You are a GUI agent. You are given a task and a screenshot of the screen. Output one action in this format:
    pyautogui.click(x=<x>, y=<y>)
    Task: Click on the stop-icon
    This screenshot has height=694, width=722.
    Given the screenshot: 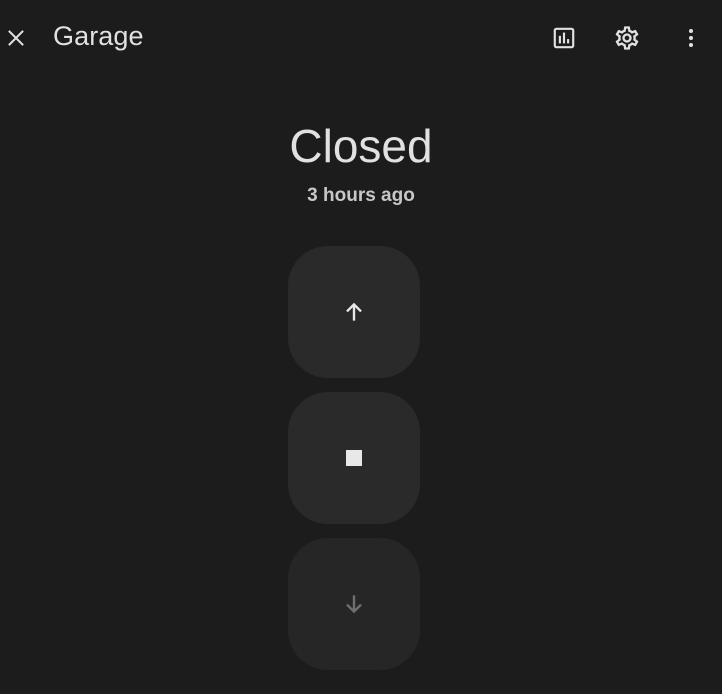 What is the action you would take?
    pyautogui.click(x=354, y=458)
    